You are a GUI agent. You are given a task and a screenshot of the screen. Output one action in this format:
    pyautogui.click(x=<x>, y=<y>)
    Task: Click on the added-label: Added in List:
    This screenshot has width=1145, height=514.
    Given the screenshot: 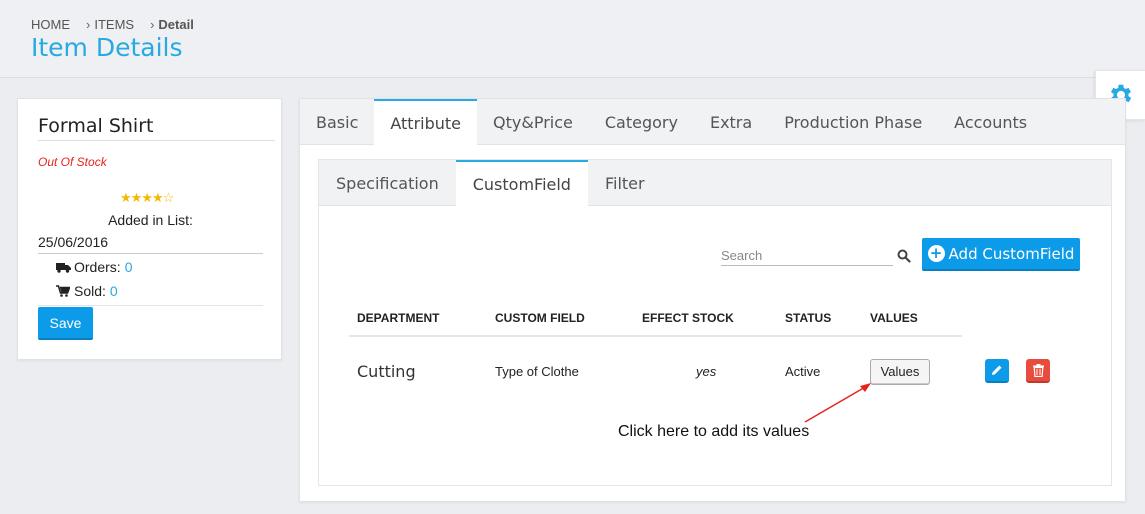 What is the action you would take?
    pyautogui.click(x=150, y=220)
    